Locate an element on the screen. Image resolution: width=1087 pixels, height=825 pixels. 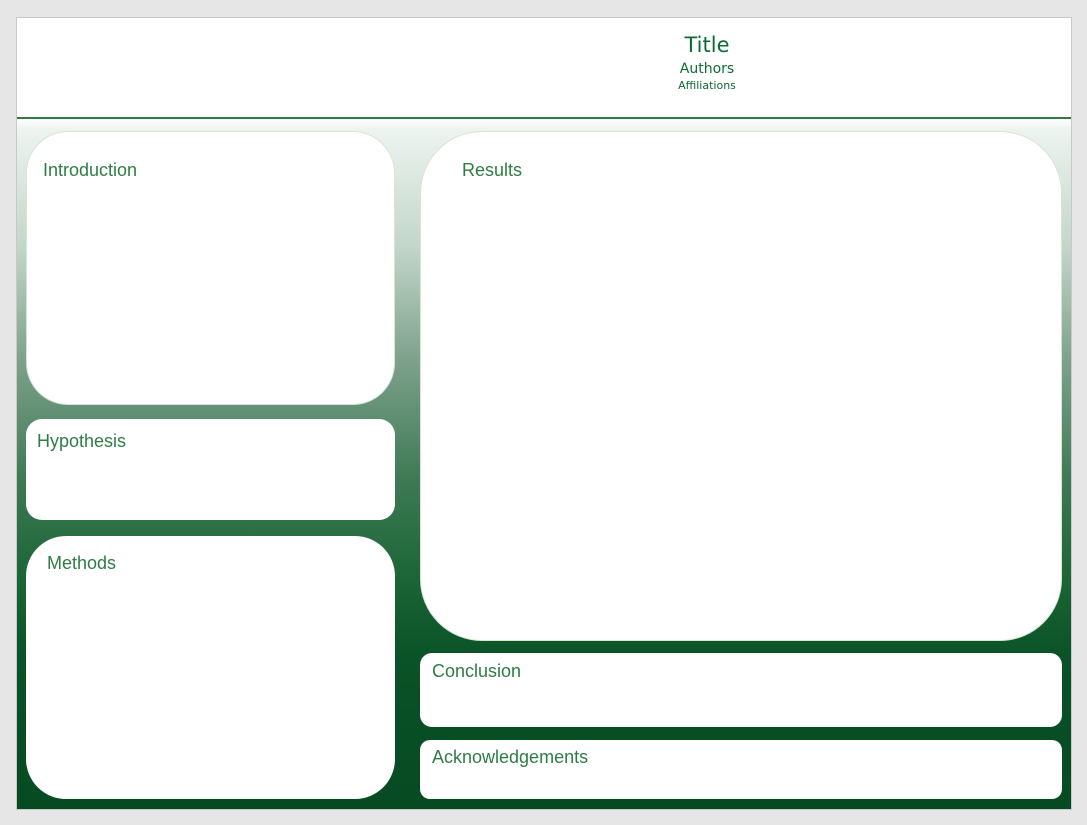
acknowledgements-heading: Acknowledgements is located at coordinates (510, 757).